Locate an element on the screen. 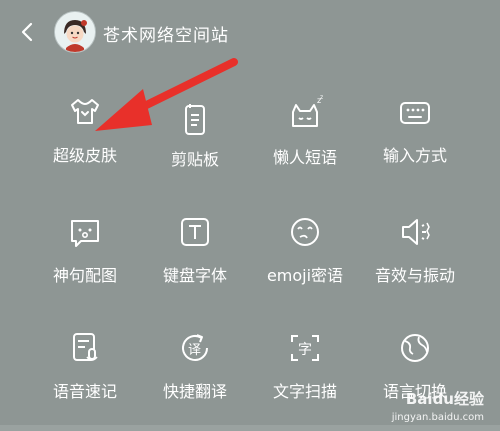 The height and width of the screenshot is (431, 500). page-title: 苍术网络空间站 is located at coordinates (166, 36).